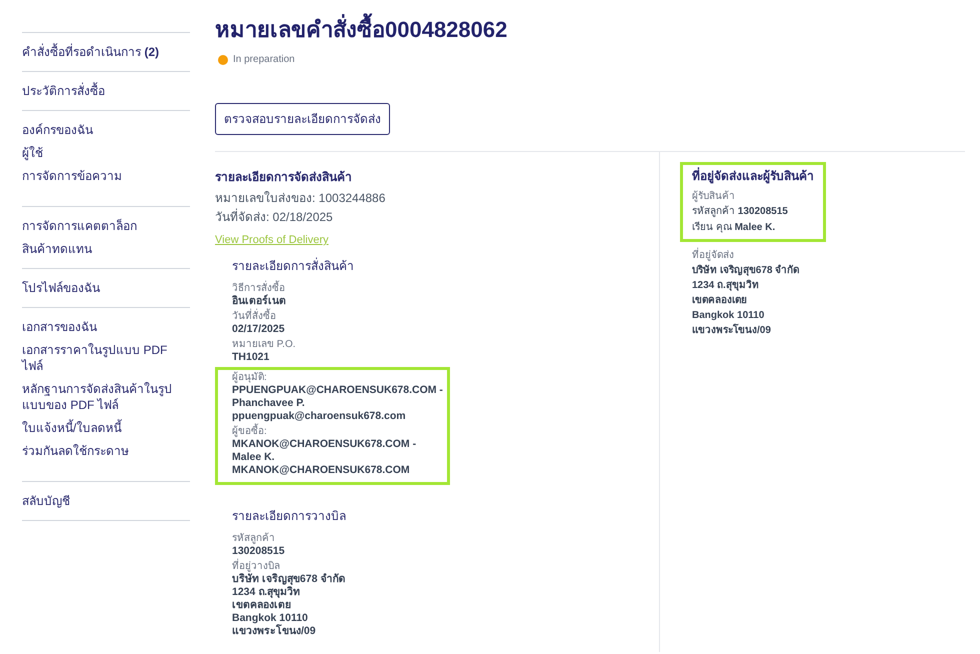  What do you see at coordinates (597, 30) in the screenshot?
I see `page-title: หมายเลขคำสั่งซื้อ0004828062` at bounding box center [597, 30].